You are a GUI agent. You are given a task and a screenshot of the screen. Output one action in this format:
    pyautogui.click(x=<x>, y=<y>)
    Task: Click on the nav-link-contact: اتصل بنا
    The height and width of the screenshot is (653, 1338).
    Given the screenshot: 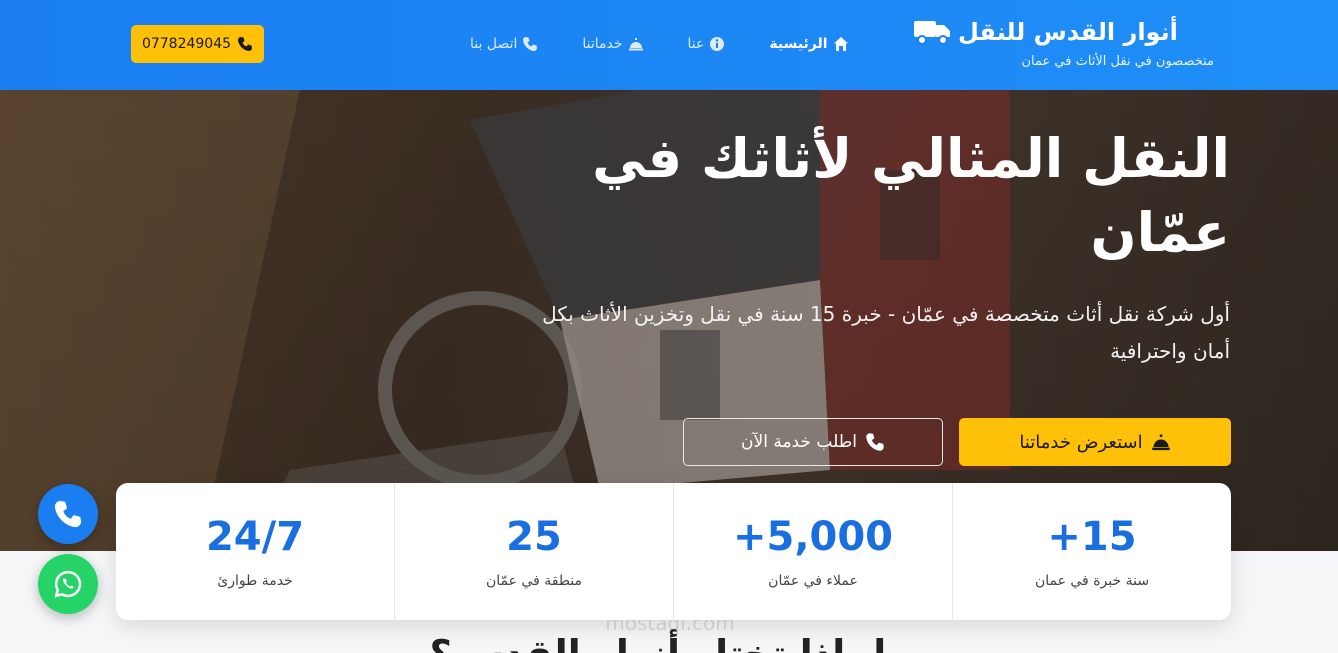 What is the action you would take?
    pyautogui.click(x=504, y=44)
    